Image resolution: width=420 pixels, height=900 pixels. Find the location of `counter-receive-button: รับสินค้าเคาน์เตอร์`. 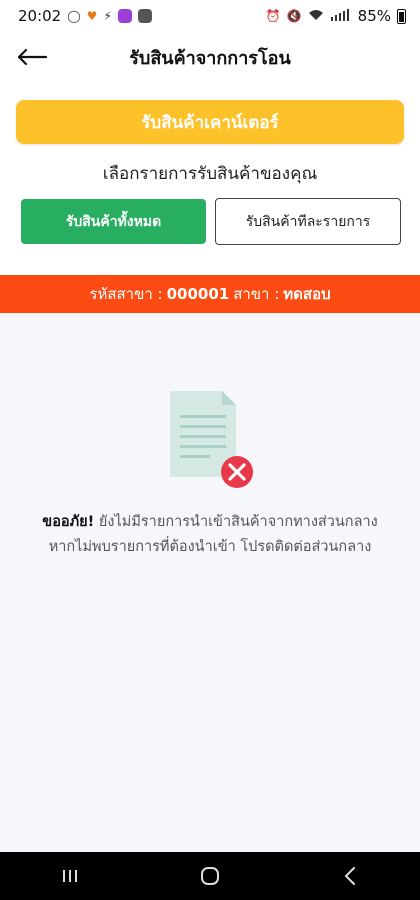

counter-receive-button: รับสินค้าเคาน์เตอร์ is located at coordinates (210, 122).